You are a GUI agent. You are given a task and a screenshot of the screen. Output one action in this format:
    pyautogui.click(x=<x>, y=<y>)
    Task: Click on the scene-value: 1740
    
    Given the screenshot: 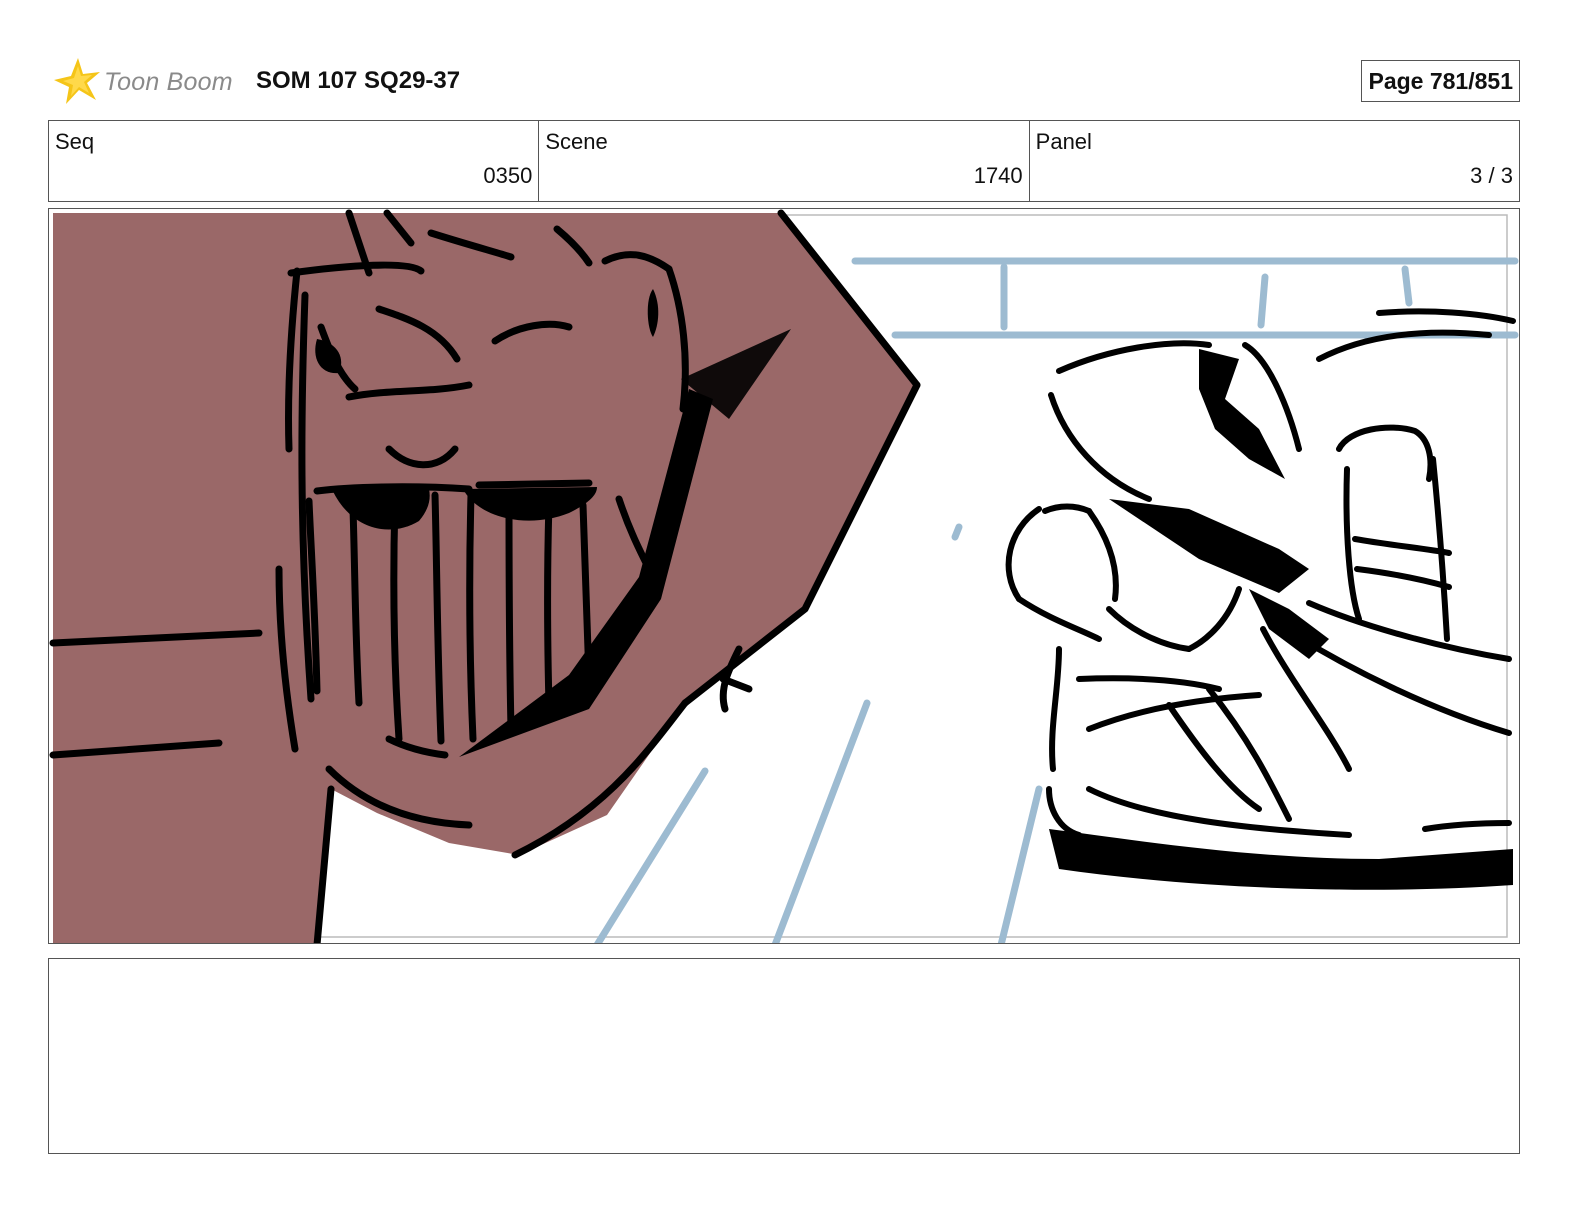 What is the action you would take?
    pyautogui.click(x=998, y=175)
    